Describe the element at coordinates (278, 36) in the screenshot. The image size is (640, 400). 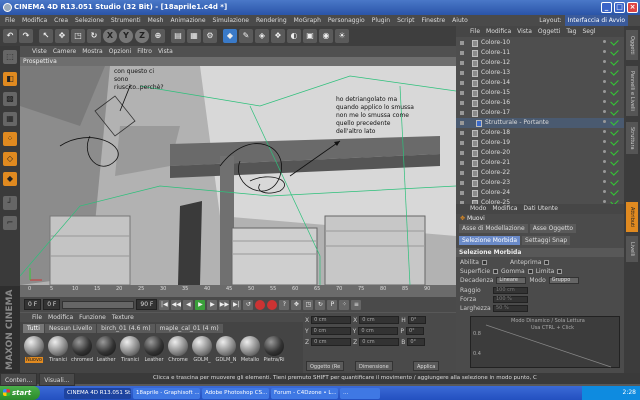
I see `array-icon: ❖` at that location.